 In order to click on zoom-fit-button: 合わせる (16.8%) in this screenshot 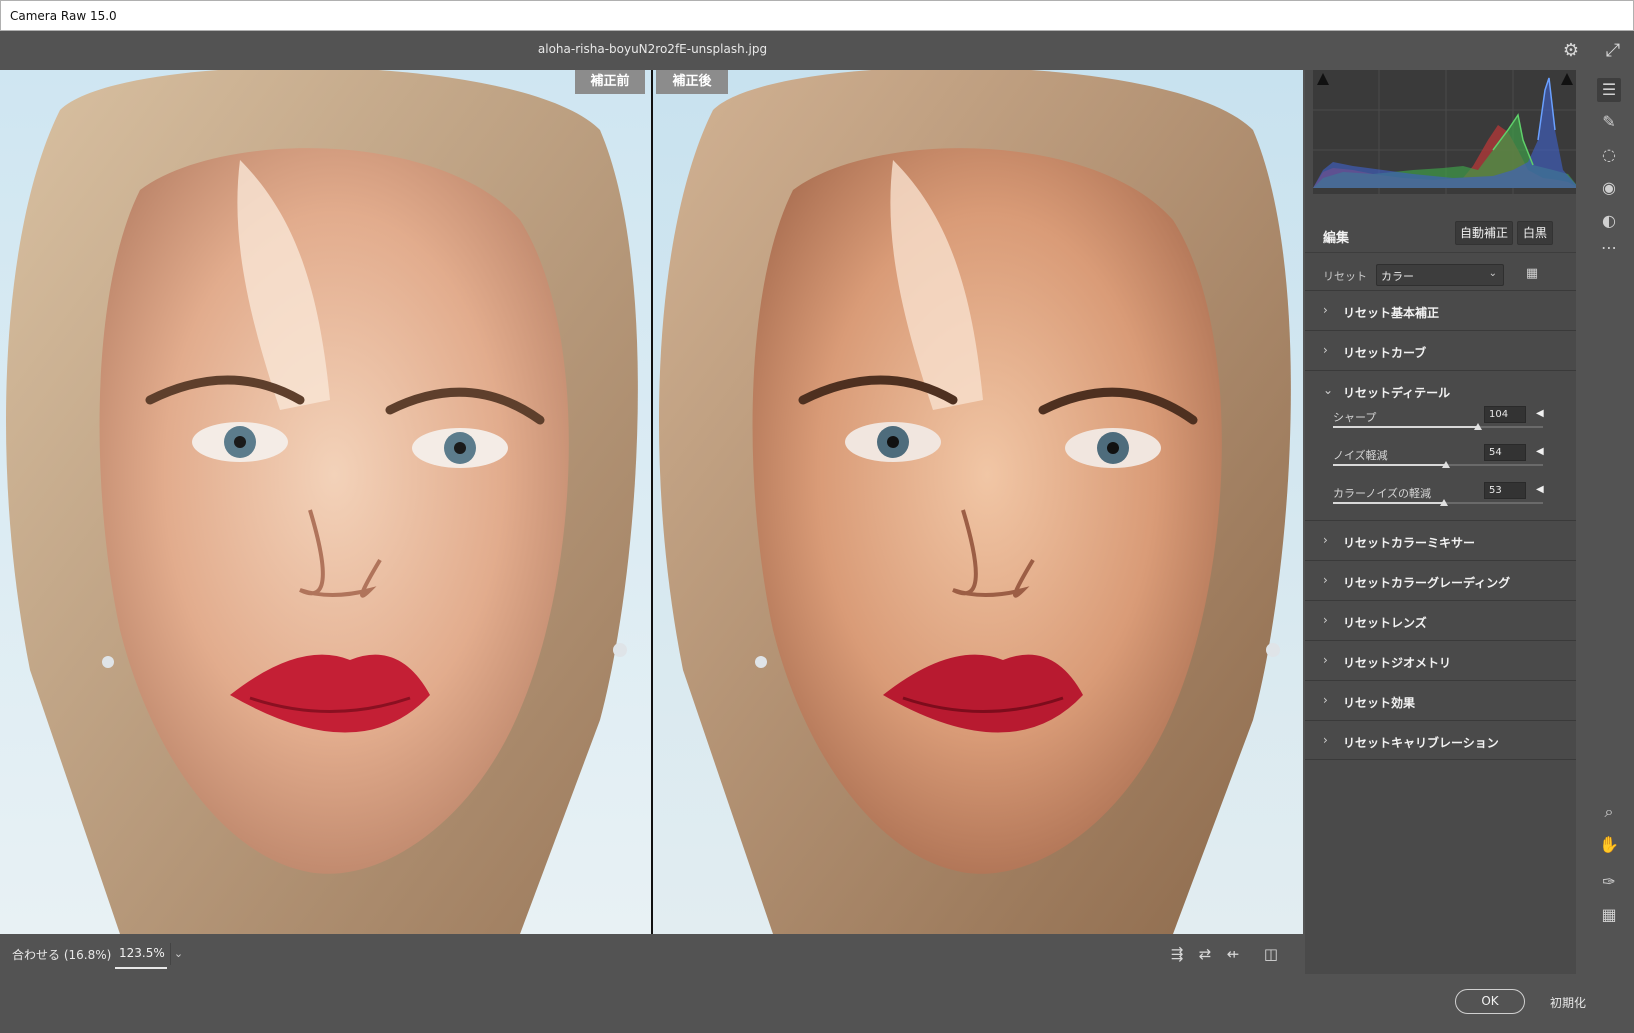, I will do `click(61, 954)`.